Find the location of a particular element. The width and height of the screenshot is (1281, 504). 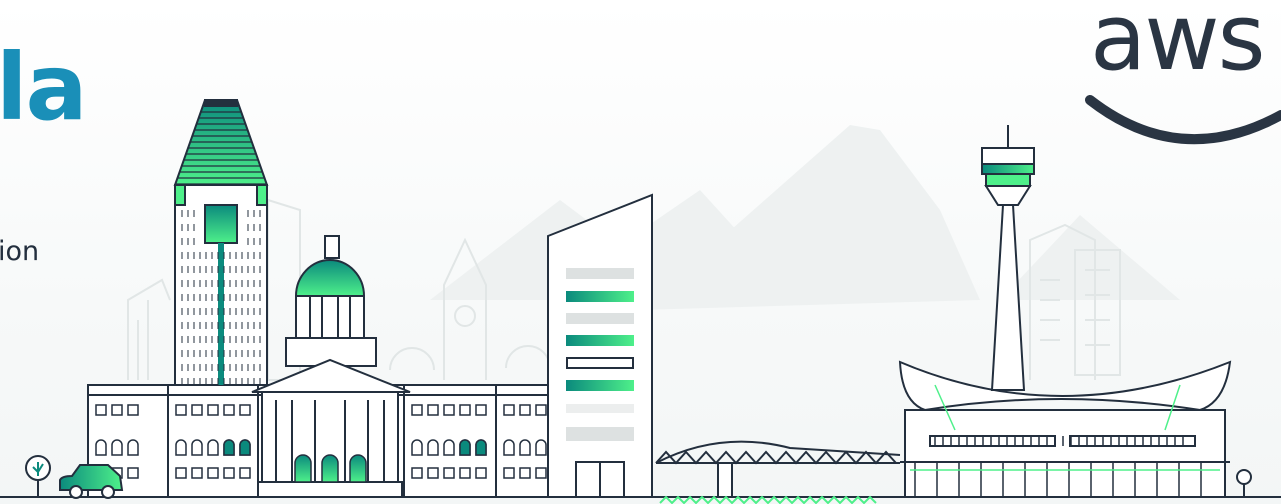

tree-icon is located at coordinates (38, 476).